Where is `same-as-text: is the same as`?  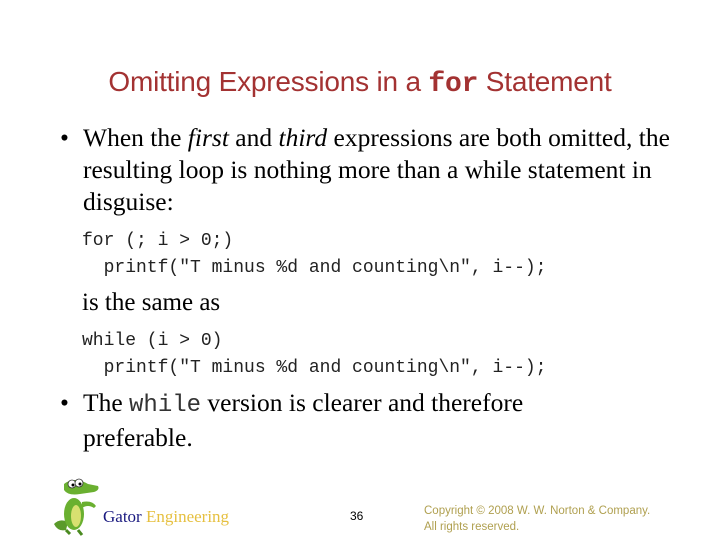 same-as-text: is the same as is located at coordinates (151, 302).